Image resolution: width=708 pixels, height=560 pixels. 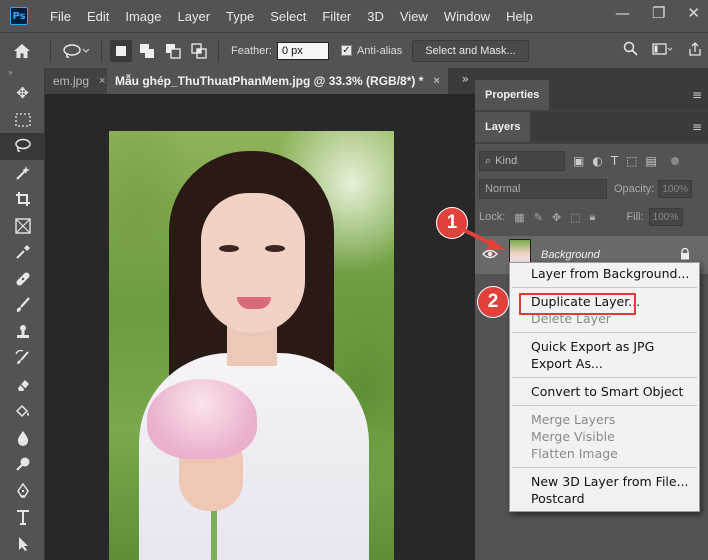 I want to click on menu-item-convert-to-smart-object: Convert to Smart Object, so click(x=604, y=391).